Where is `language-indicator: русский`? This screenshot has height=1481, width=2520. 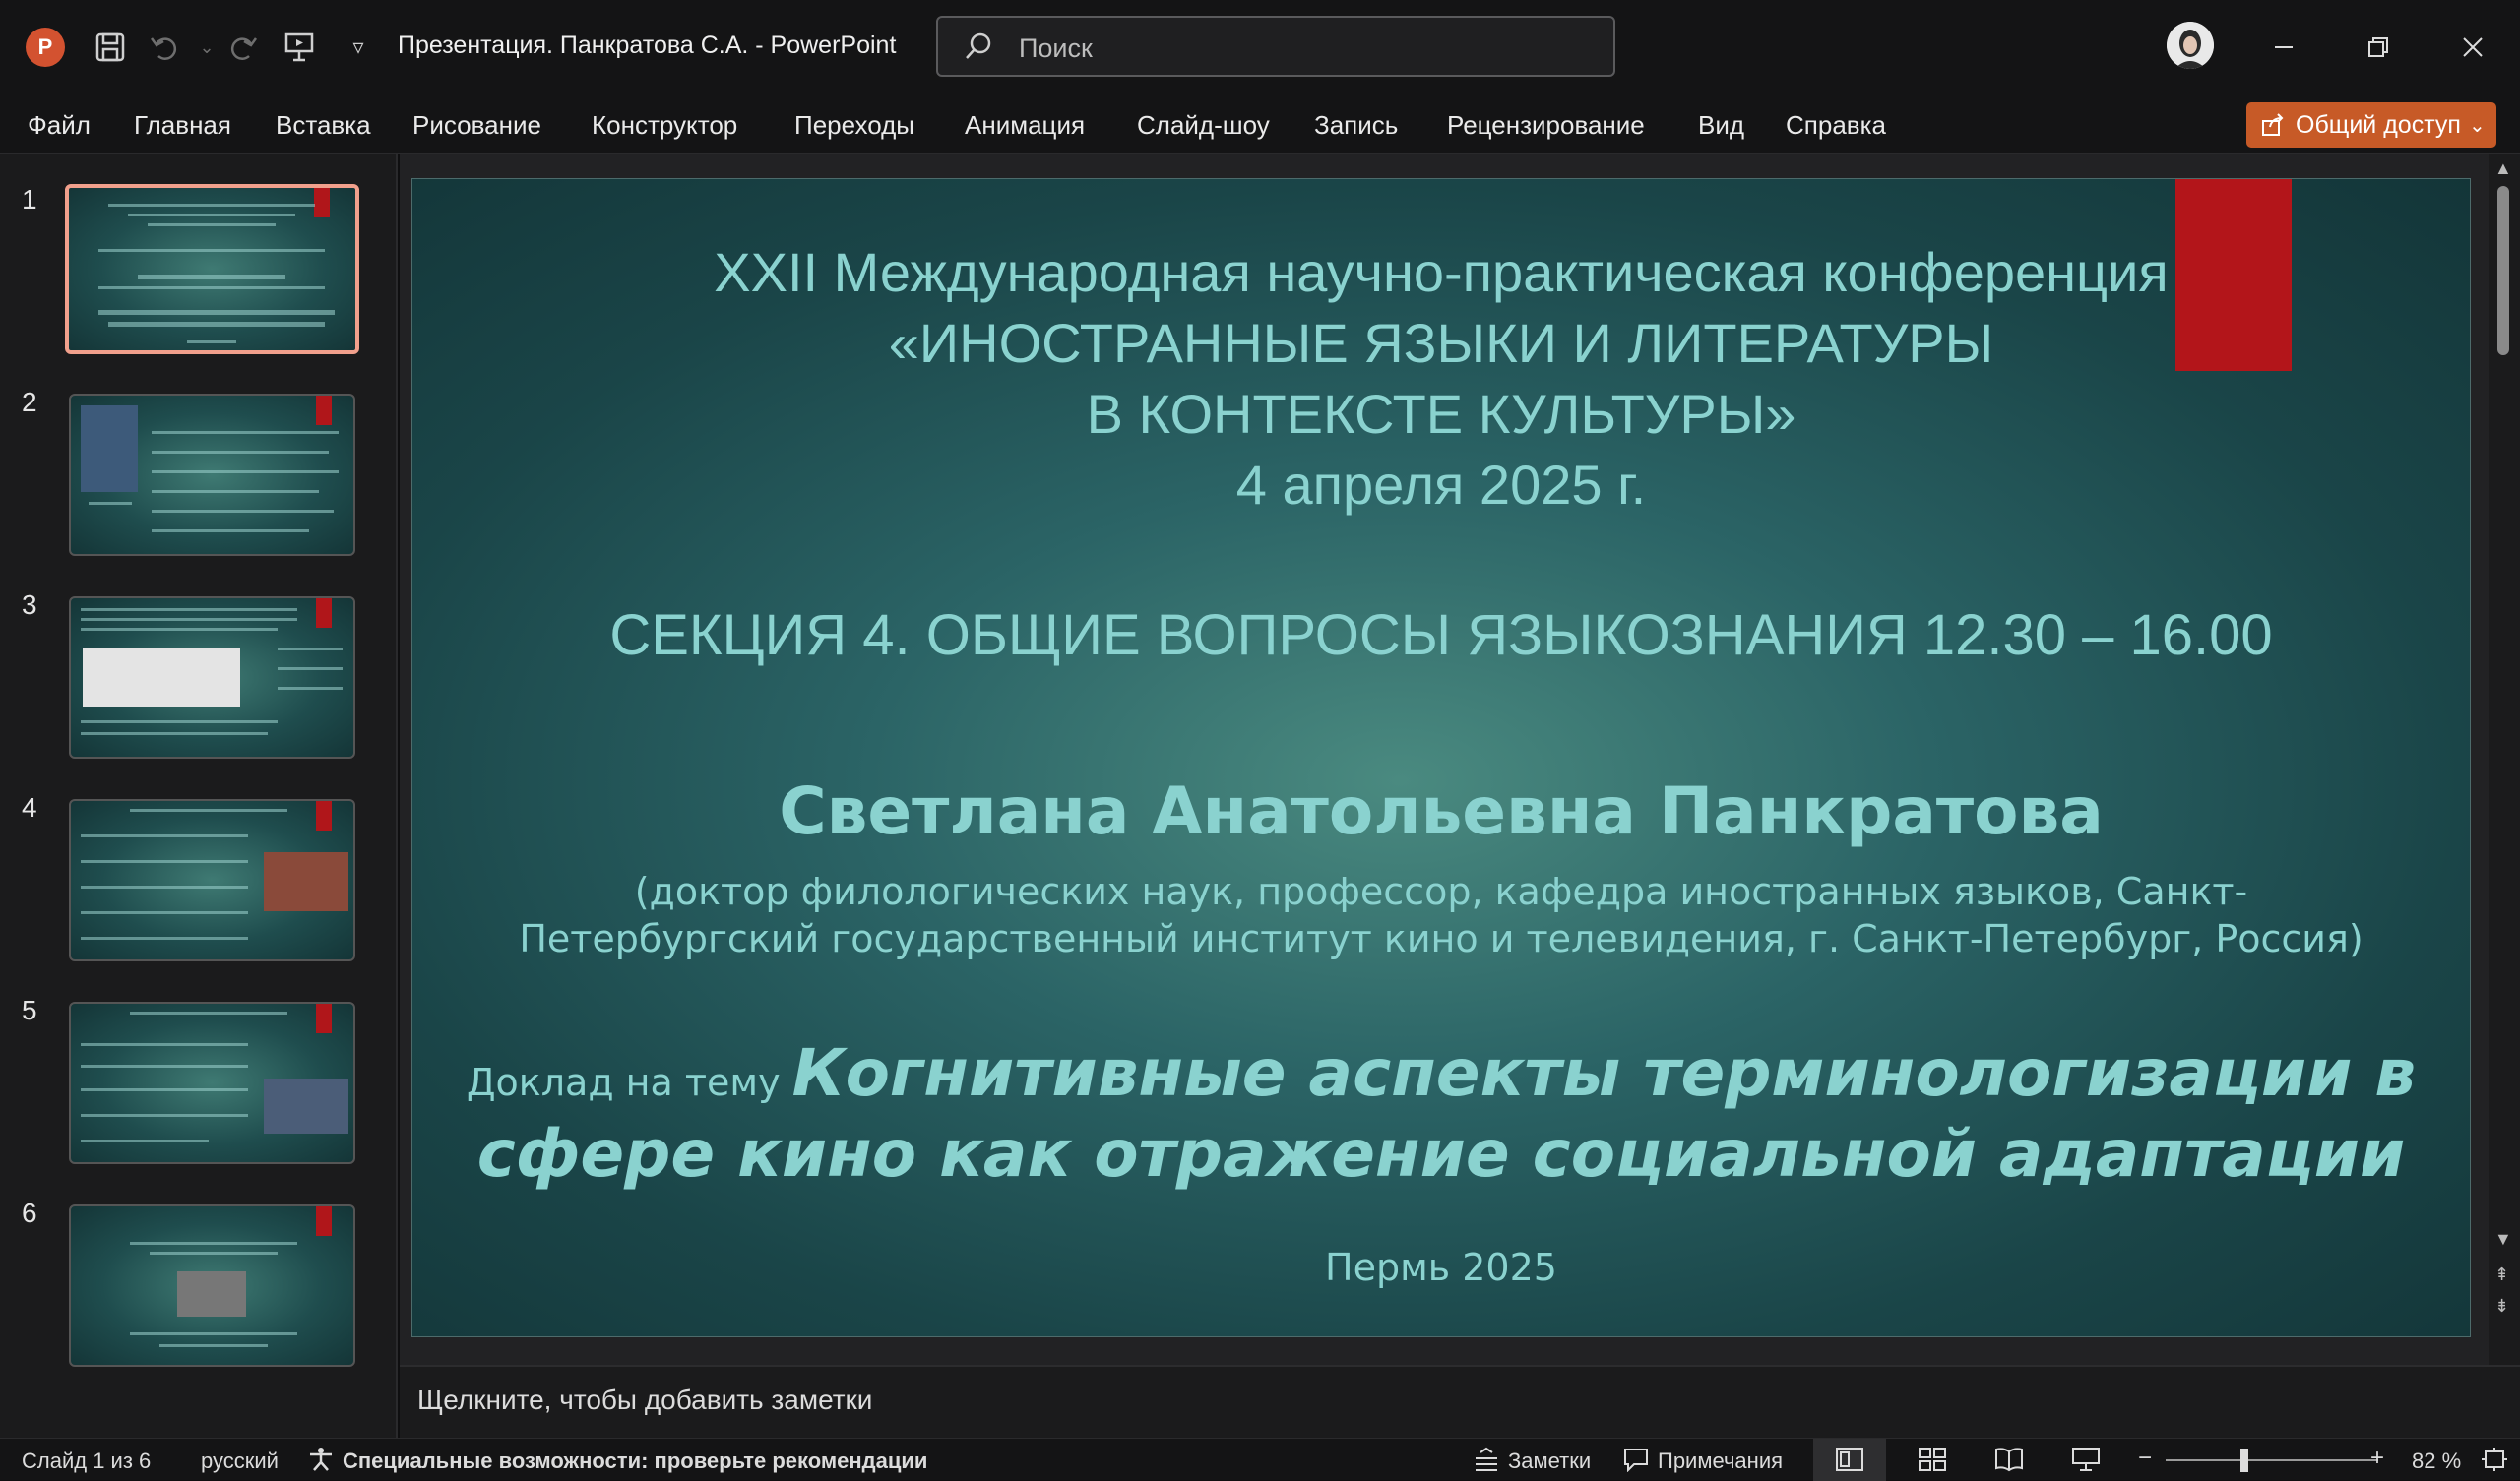
language-indicator: русский is located at coordinates (240, 1461).